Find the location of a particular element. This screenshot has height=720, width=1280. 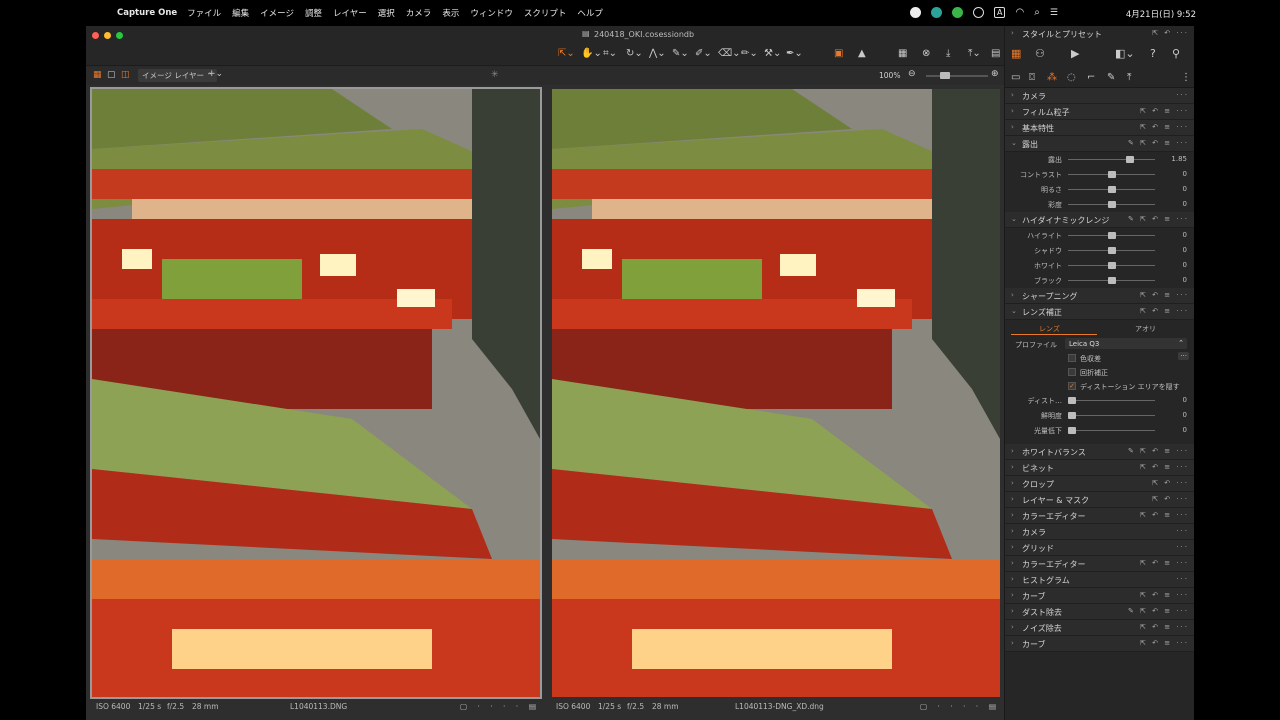

color-tab-icon: ⁂ is located at coordinates (1052, 77).